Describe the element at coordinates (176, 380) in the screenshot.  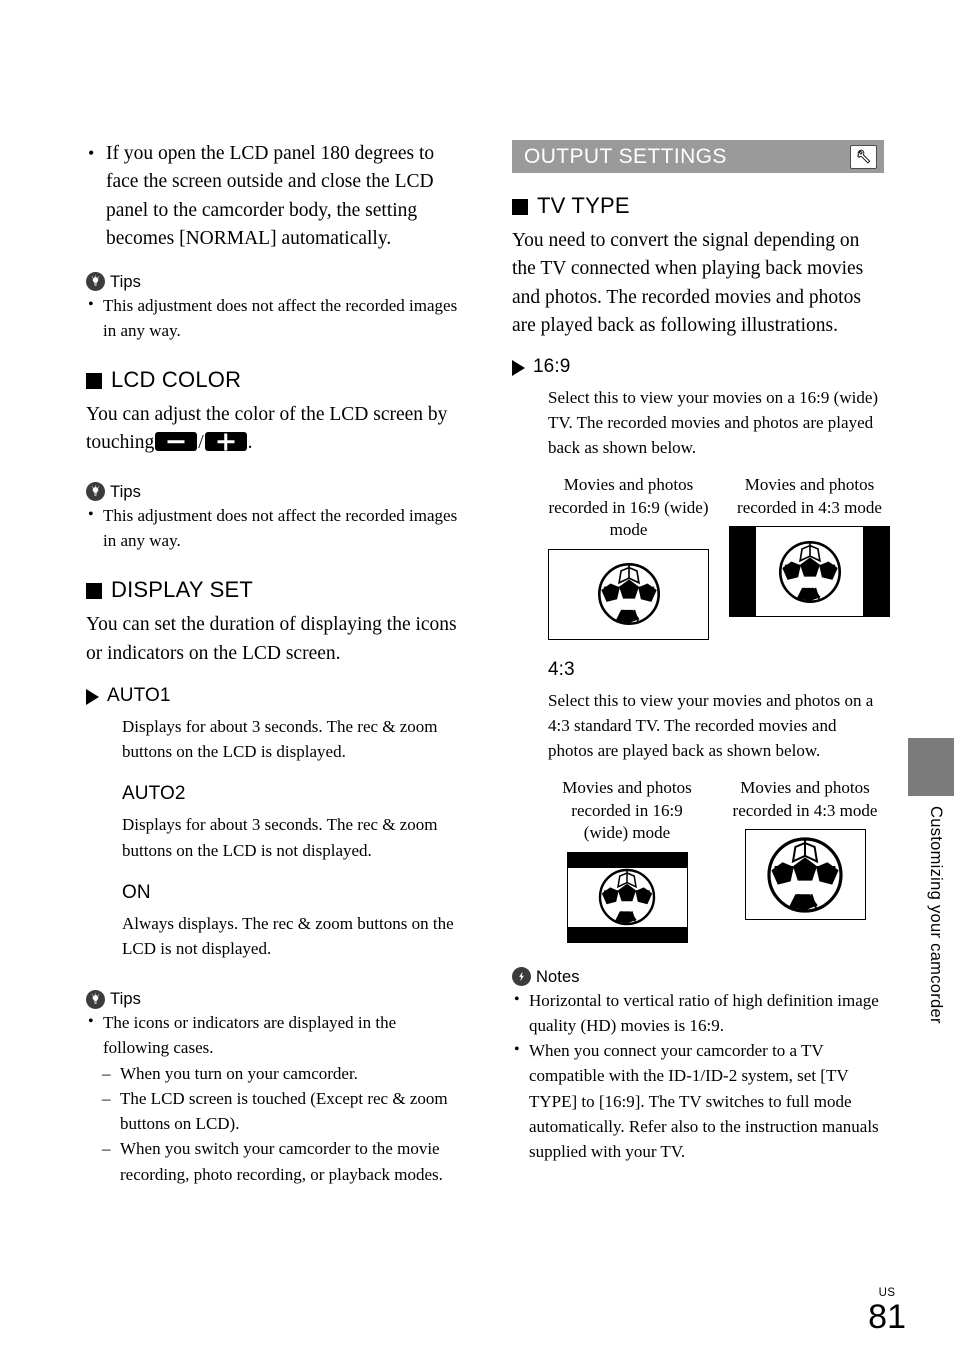
I see `section-heading-label: LCD COLOR` at that location.